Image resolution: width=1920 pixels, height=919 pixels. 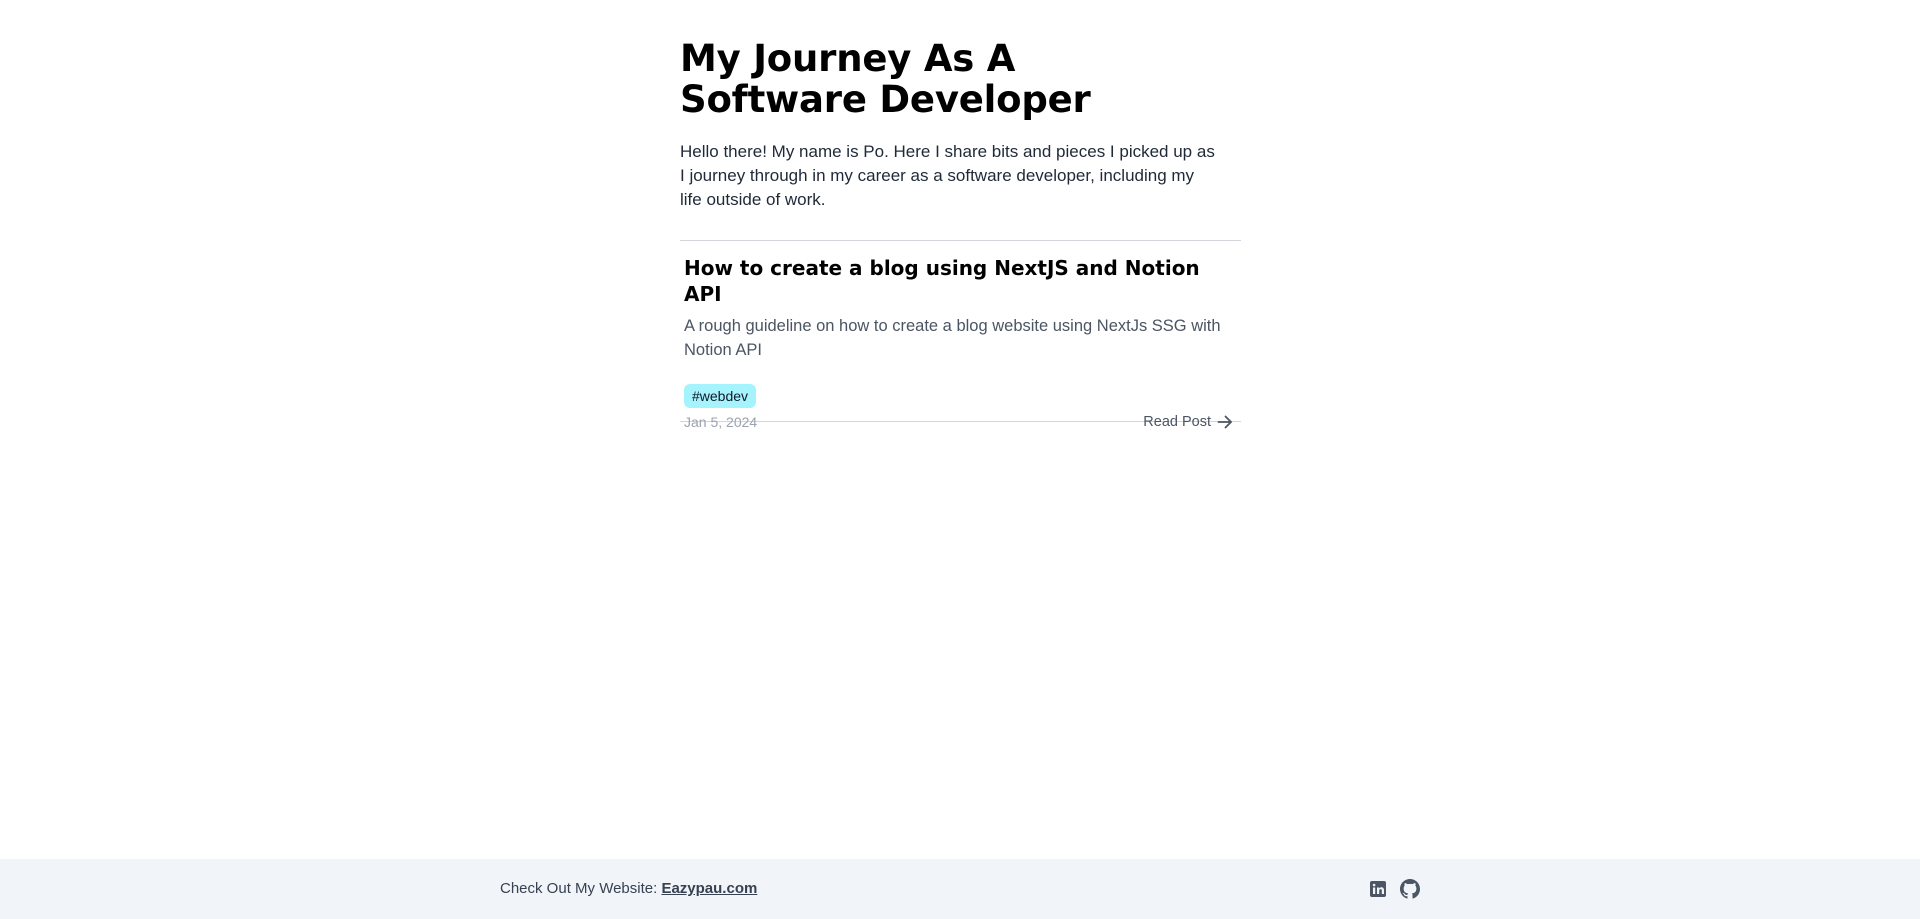 I want to click on github-icon, so click(x=1410, y=889).